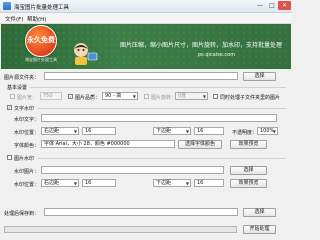 This screenshot has width=320, height=240. Describe the element at coordinates (250, 98) in the screenshot. I see `sync-subfolder-label: 同时处理子文件夹里的图片` at that location.